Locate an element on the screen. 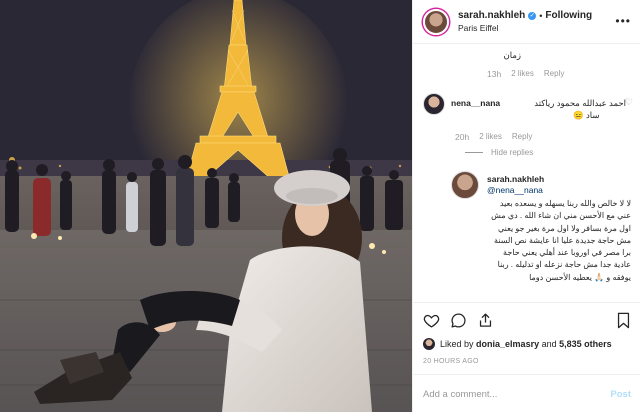 This screenshot has height=412, width=640. comment-time: 20h is located at coordinates (462, 137).